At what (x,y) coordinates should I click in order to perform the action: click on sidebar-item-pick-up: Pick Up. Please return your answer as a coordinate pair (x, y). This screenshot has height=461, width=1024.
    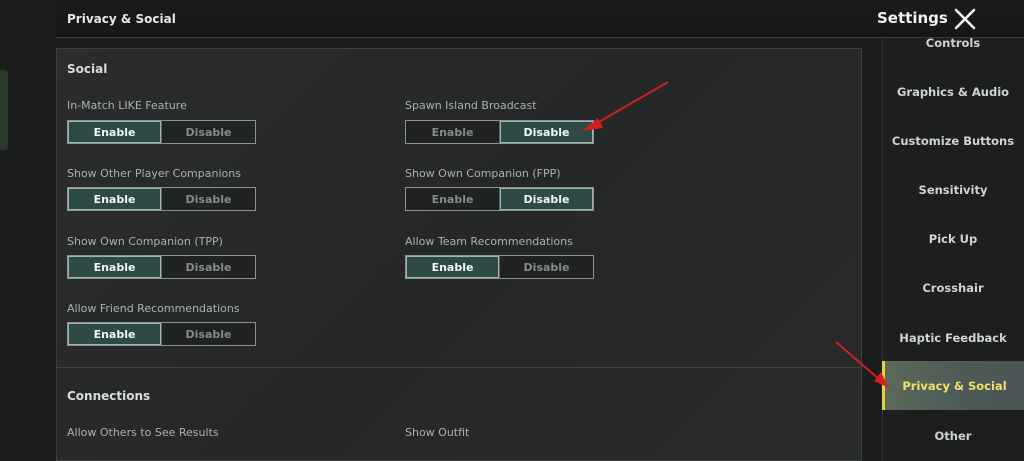
    Looking at the image, I should click on (953, 238).